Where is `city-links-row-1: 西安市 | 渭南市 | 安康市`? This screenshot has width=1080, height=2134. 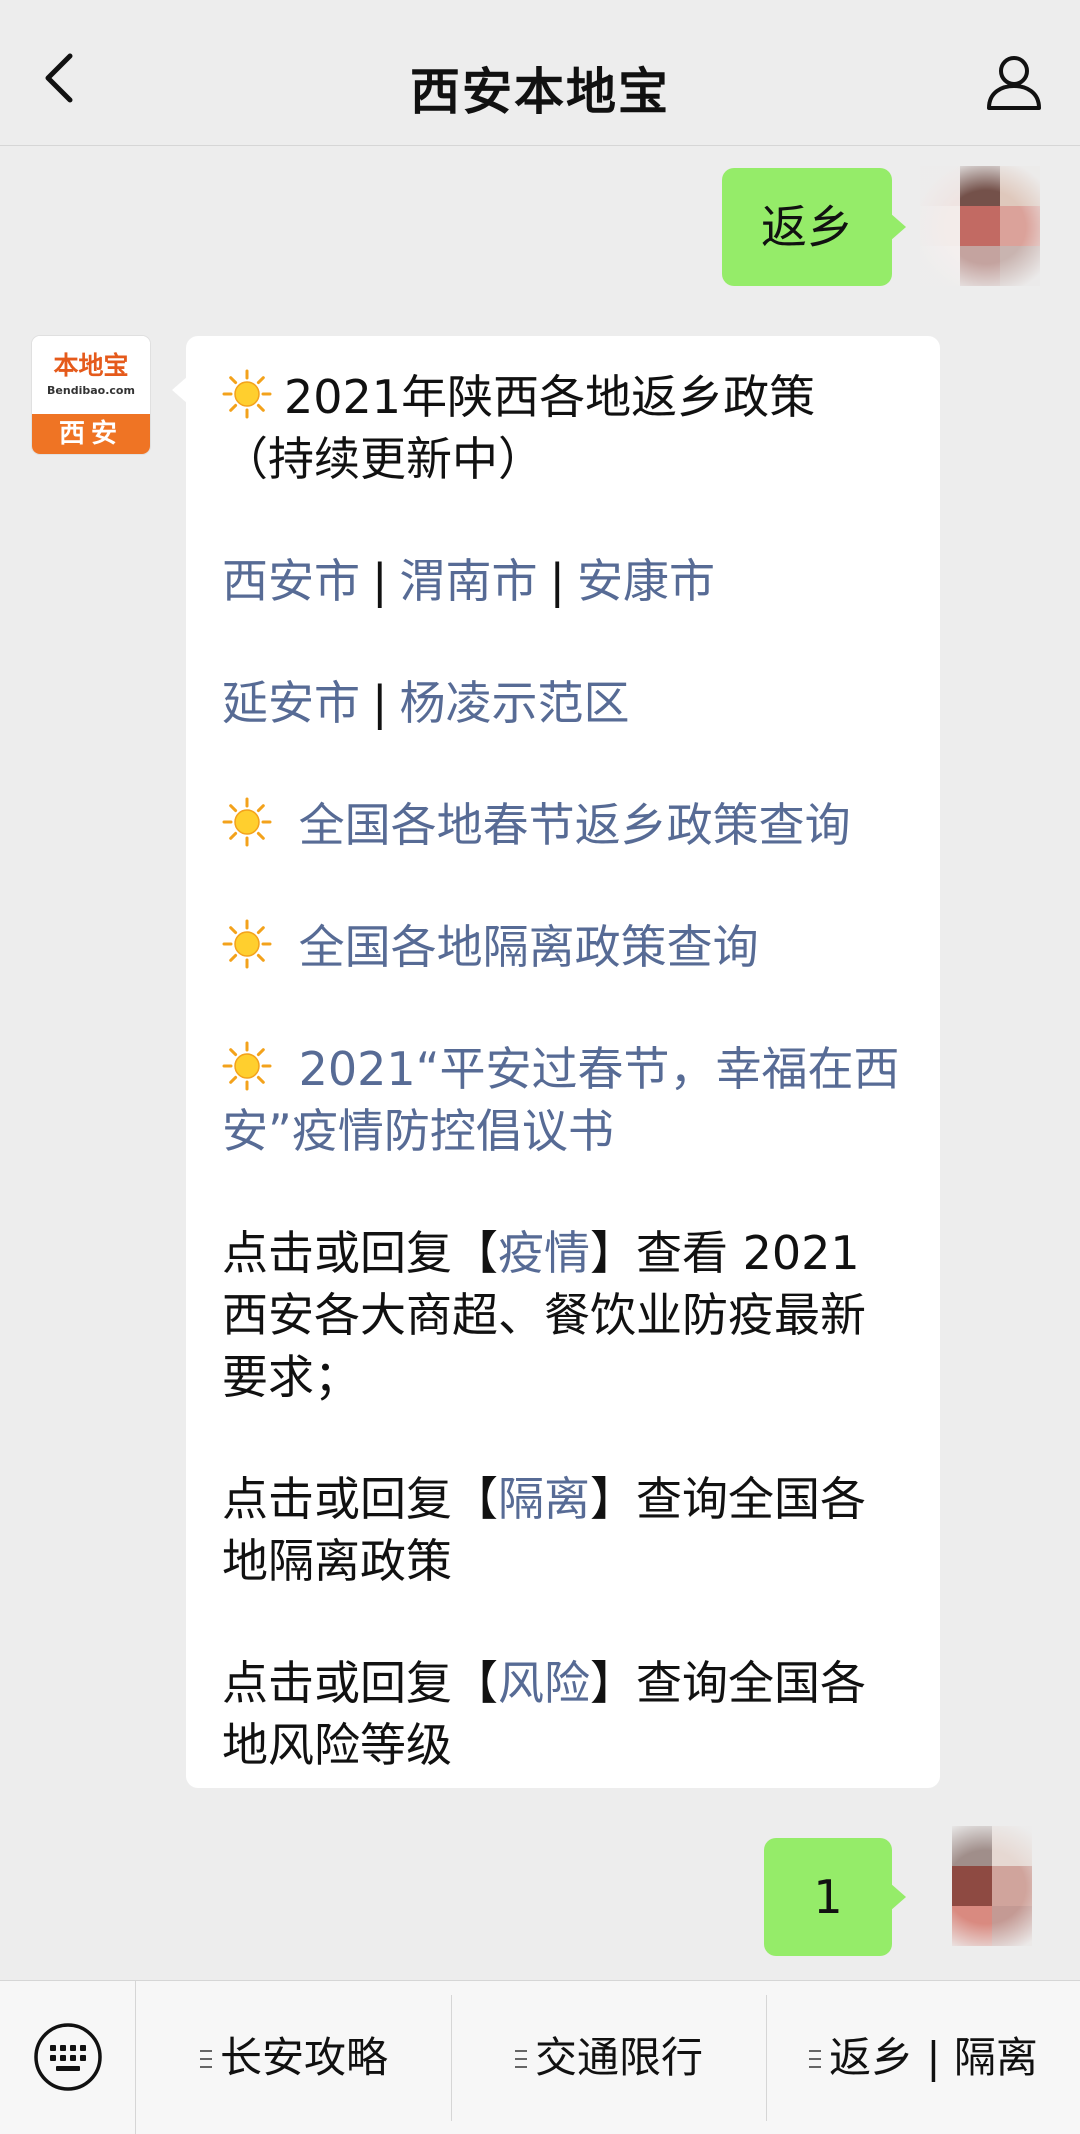
city-links-row-1: 西安市 | 渭南市 | 安康市 is located at coordinates (564, 581).